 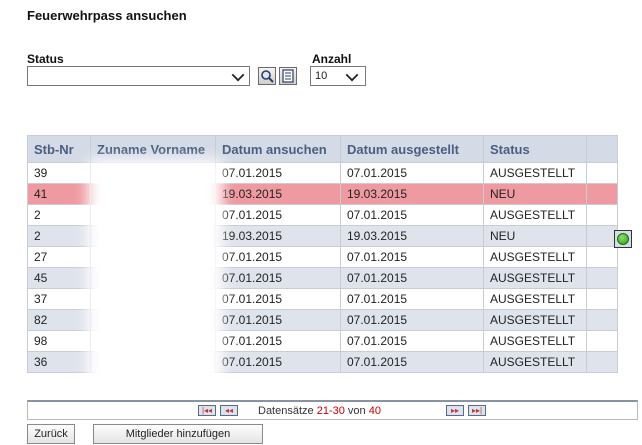 I want to click on page-title: Feuerwehrpass ansuchen, so click(x=107, y=15).